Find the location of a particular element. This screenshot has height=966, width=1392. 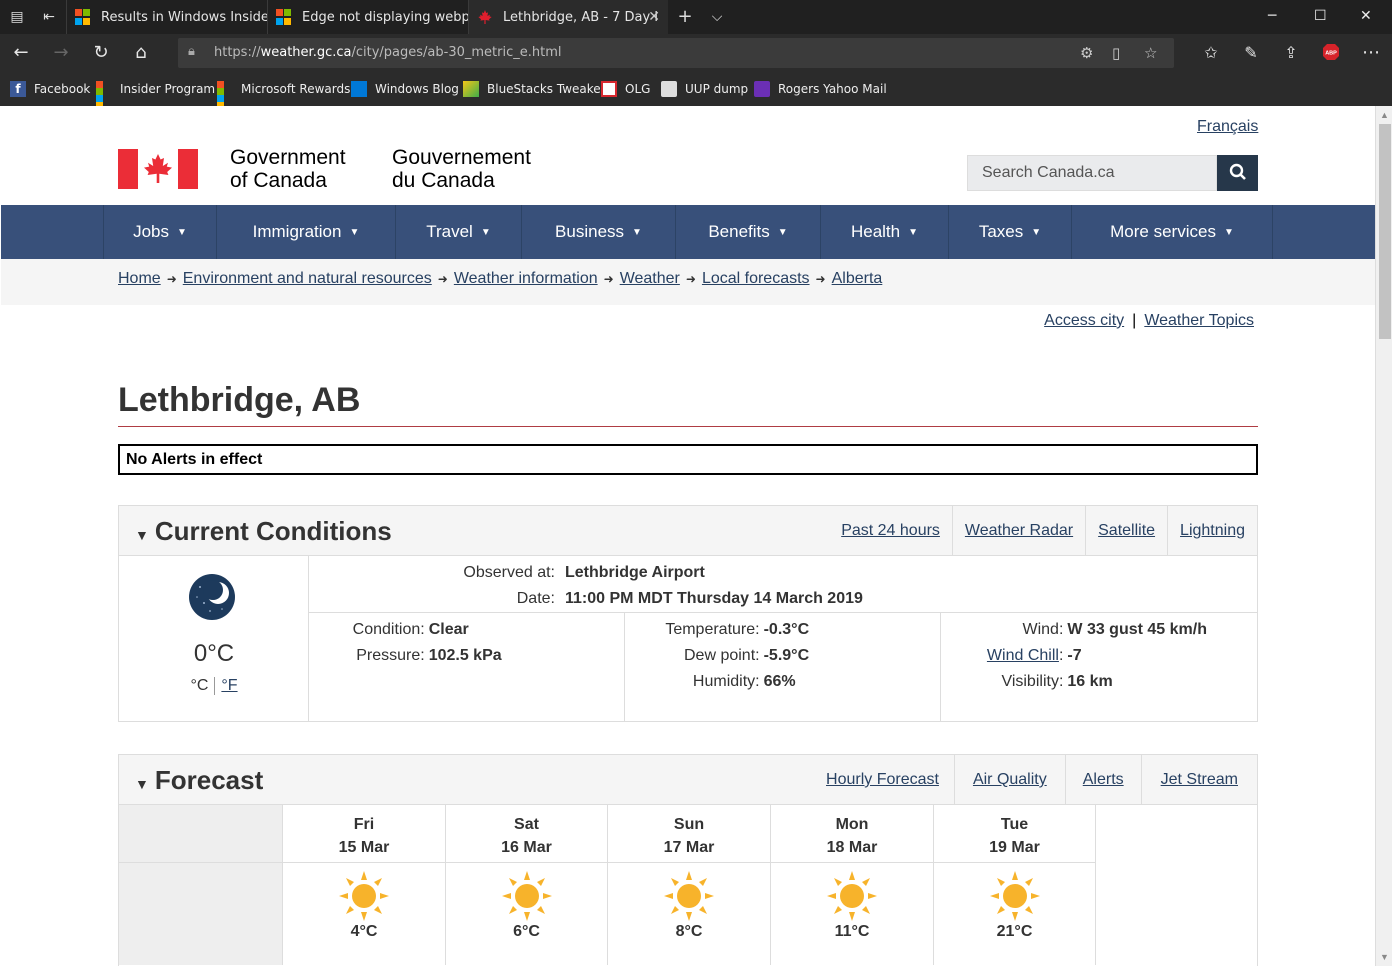

menu-taxes: Taxes ▼ is located at coordinates (1009, 232).